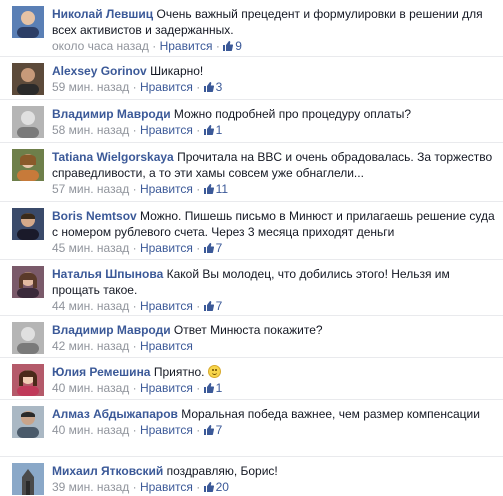  What do you see at coordinates (179, 372) in the screenshot?
I see `comment-text: Приятно.` at bounding box center [179, 372].